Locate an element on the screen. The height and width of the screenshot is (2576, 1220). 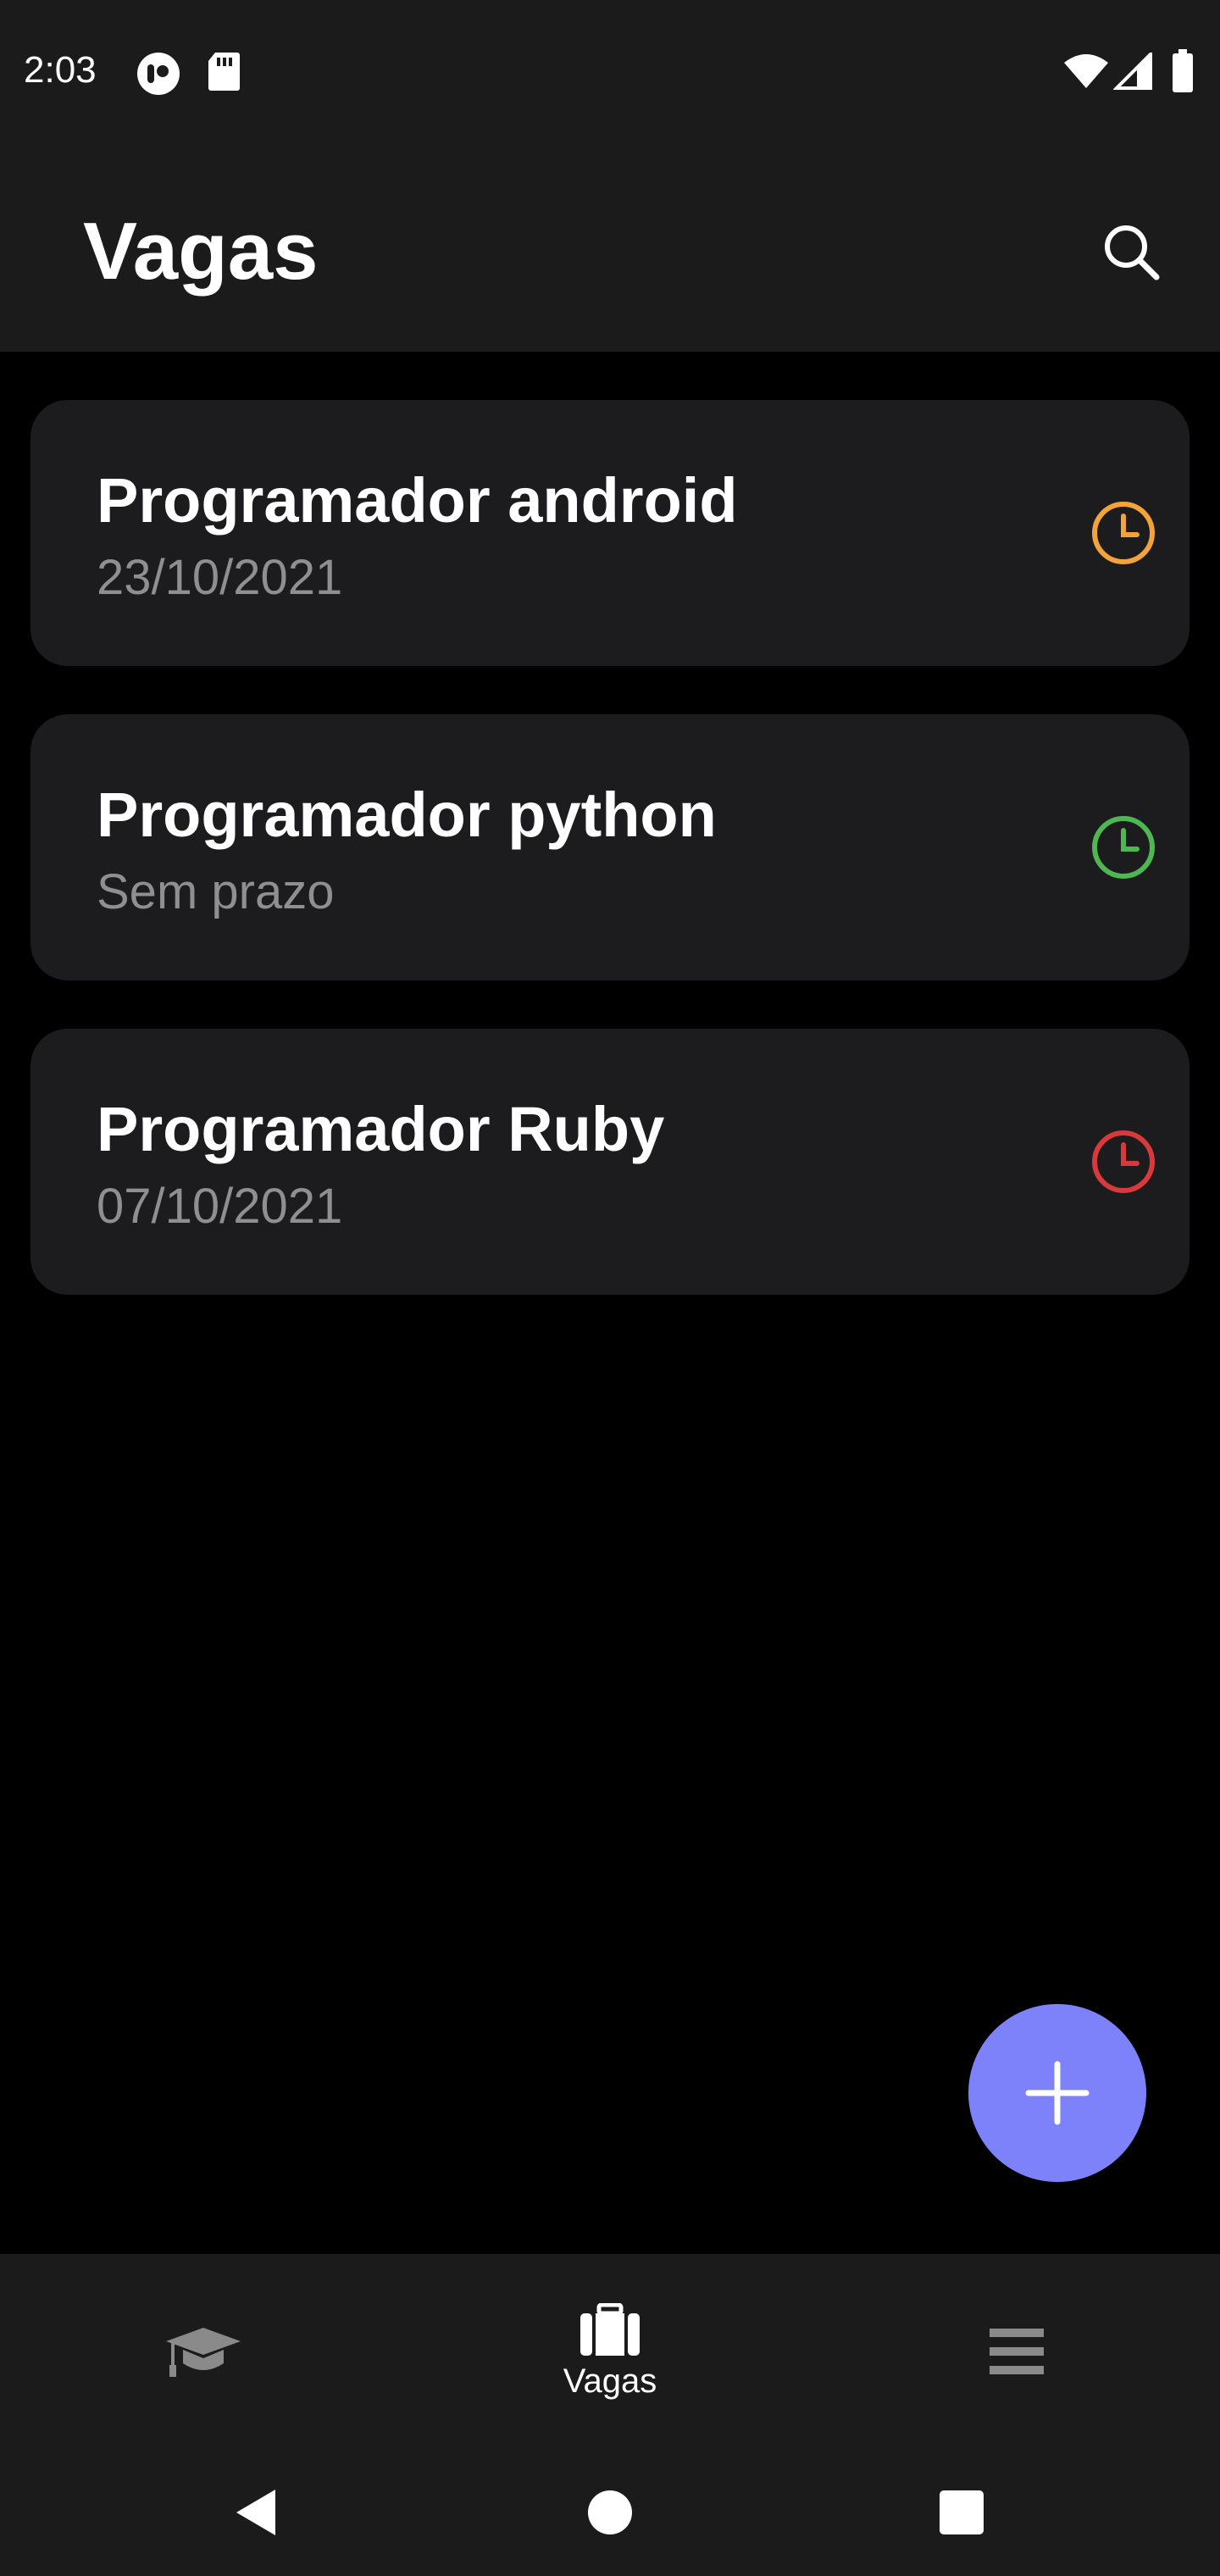
graduation-cap-icon is located at coordinates (203, 2352).